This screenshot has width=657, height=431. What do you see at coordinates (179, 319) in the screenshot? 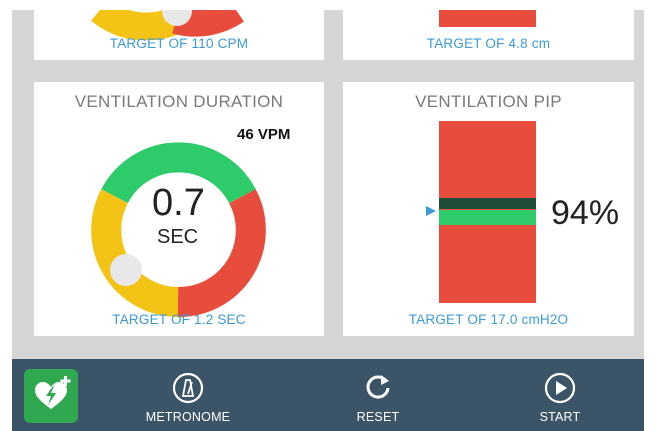
I see `duration-target-label: TARGET OF 1.2 SEC` at bounding box center [179, 319].